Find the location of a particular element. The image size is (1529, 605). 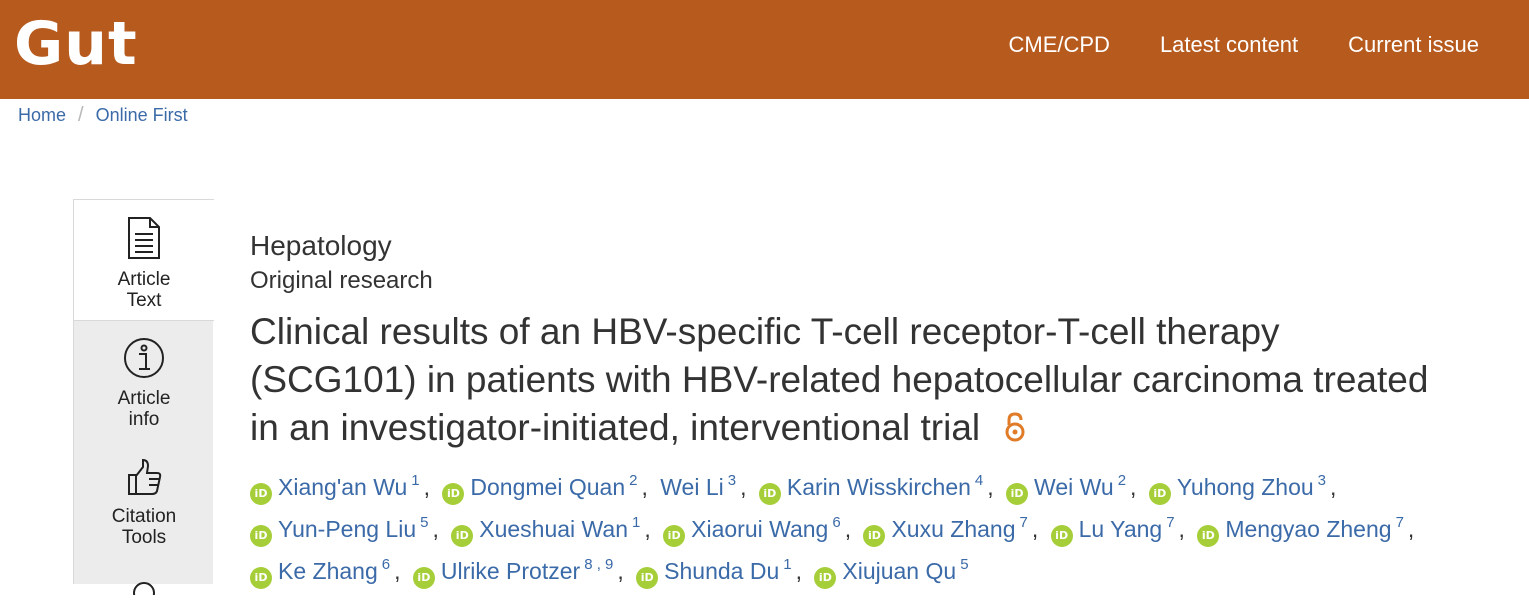

tab-label-line2: Tools is located at coordinates (144, 537).